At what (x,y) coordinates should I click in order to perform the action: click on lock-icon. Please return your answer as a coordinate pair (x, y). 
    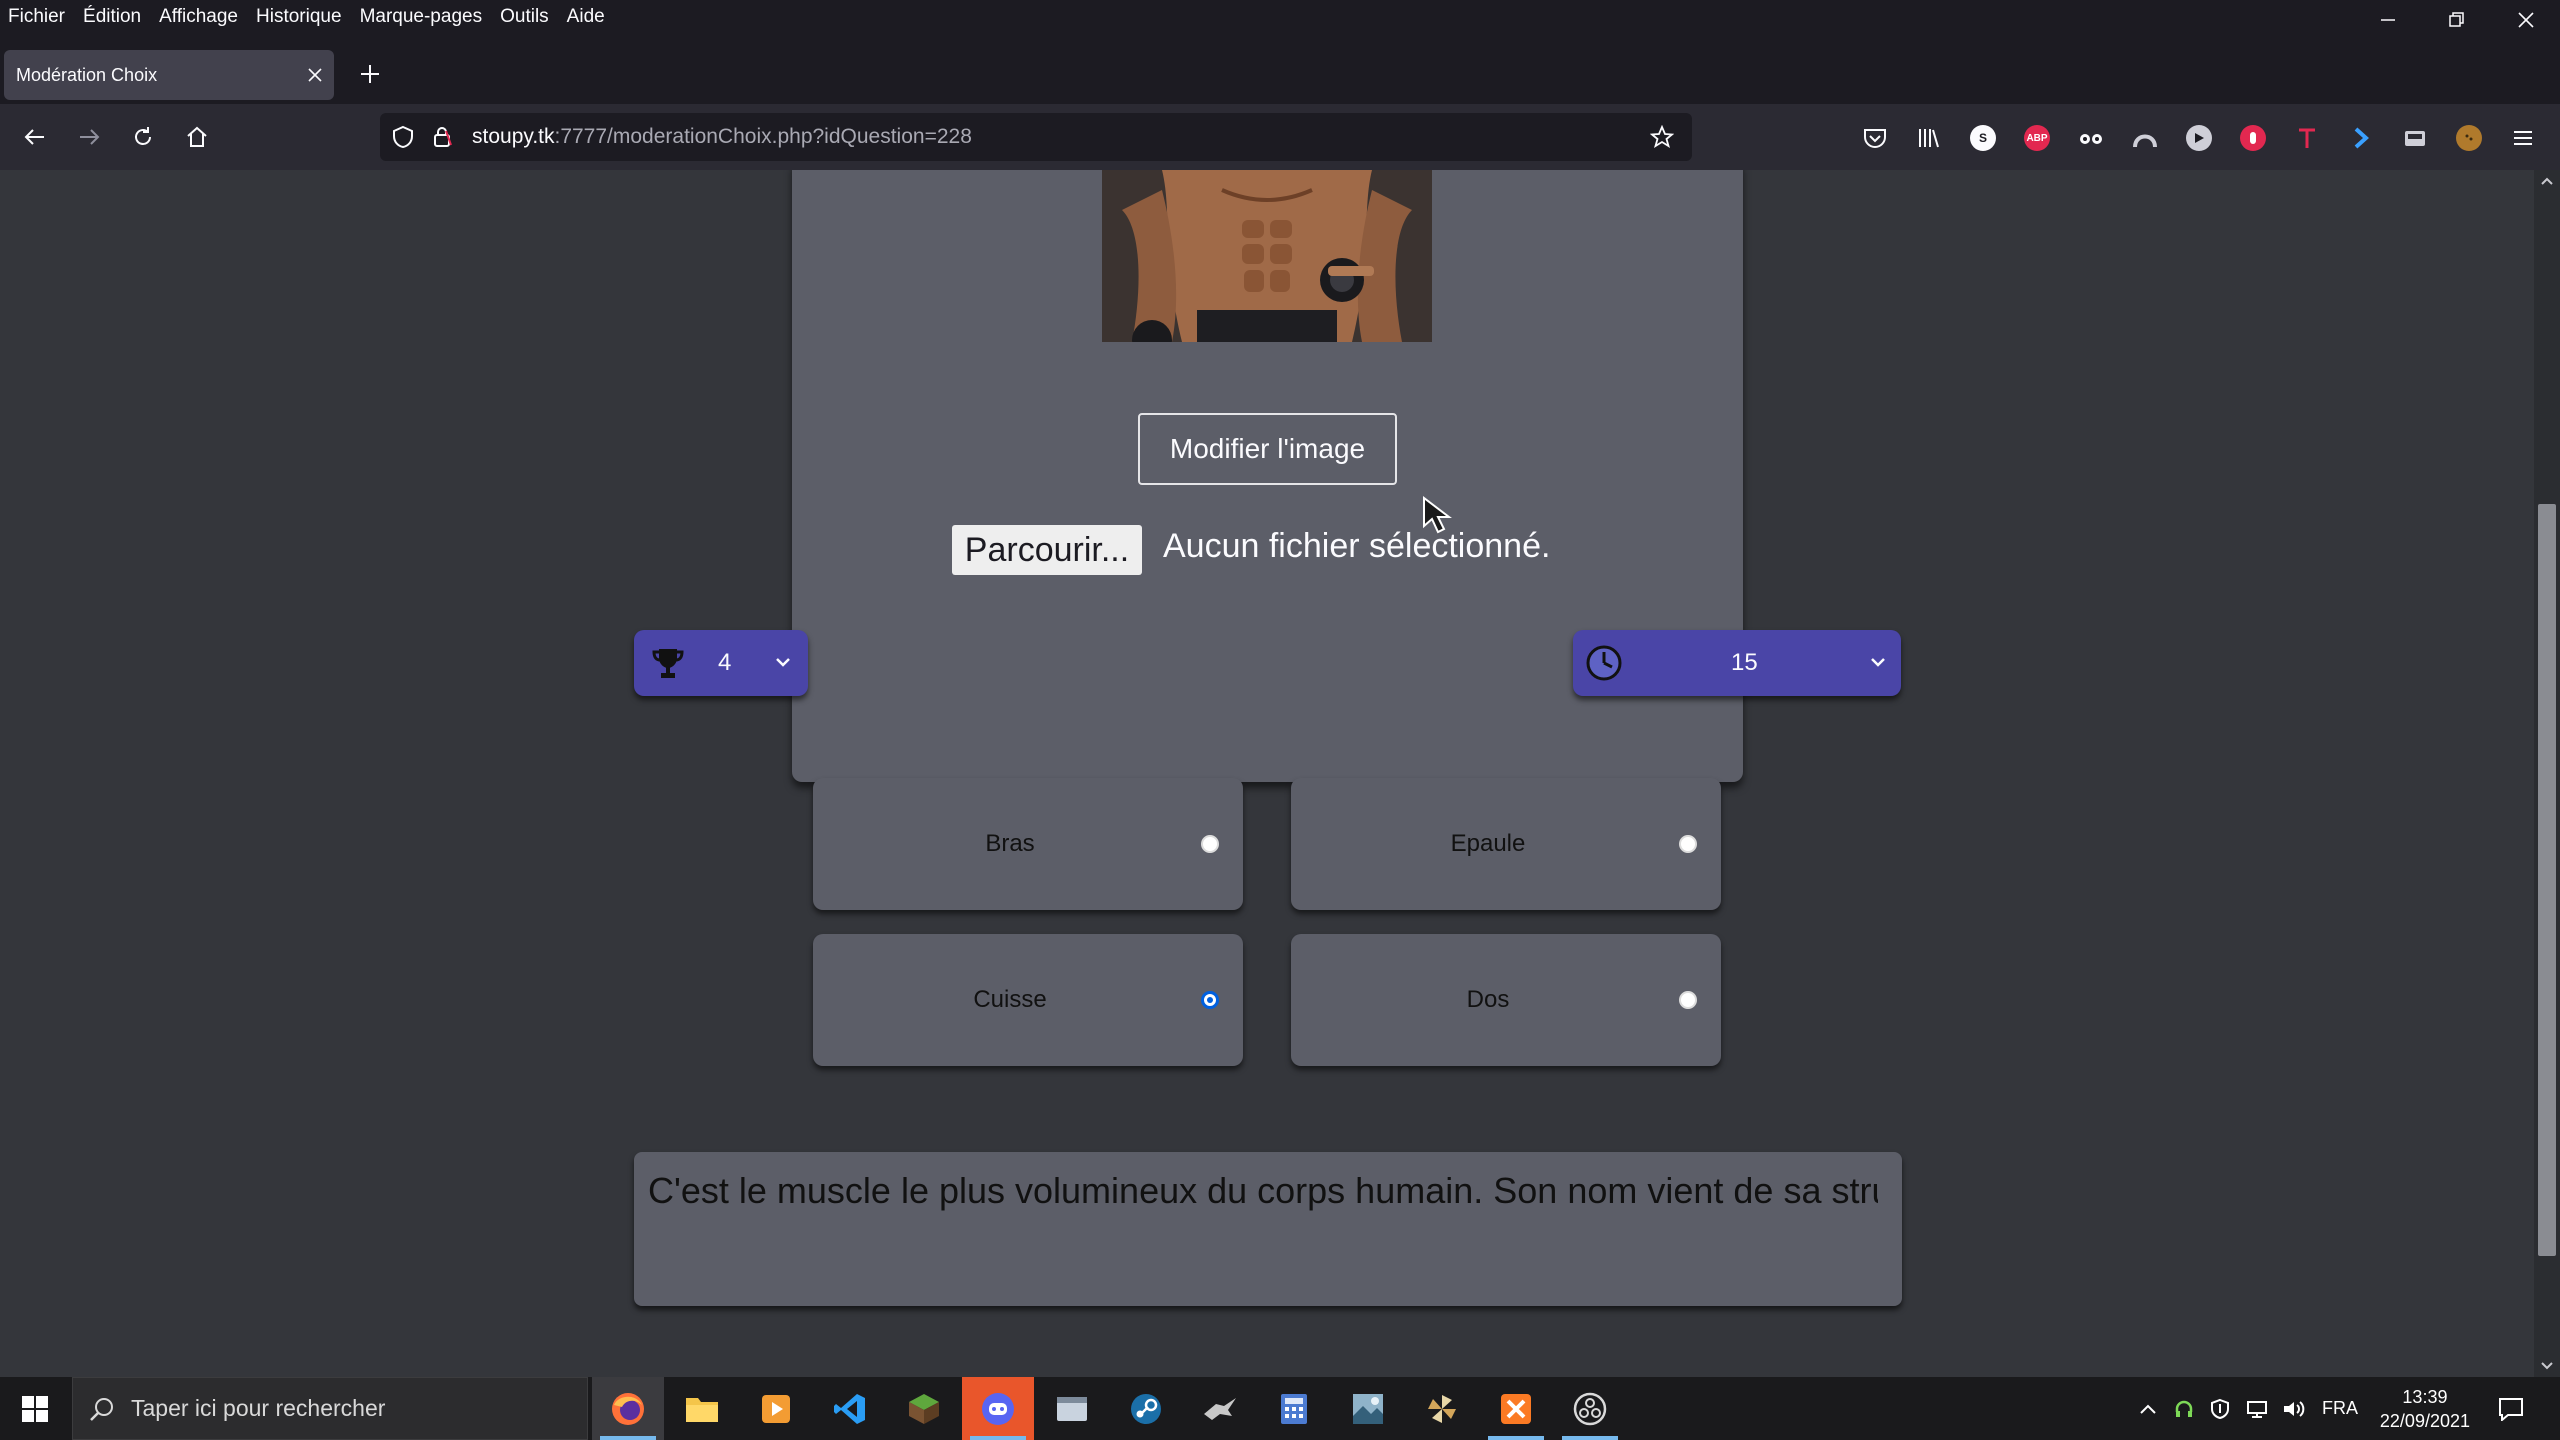
    Looking at the image, I should click on (442, 139).